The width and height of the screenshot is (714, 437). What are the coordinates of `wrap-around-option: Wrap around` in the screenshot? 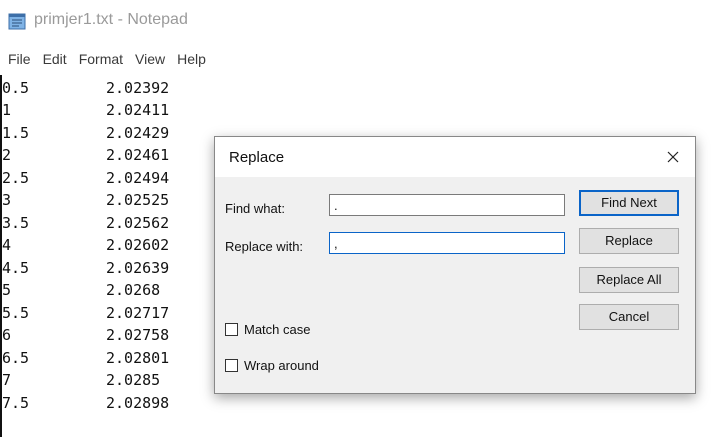 It's located at (272, 365).